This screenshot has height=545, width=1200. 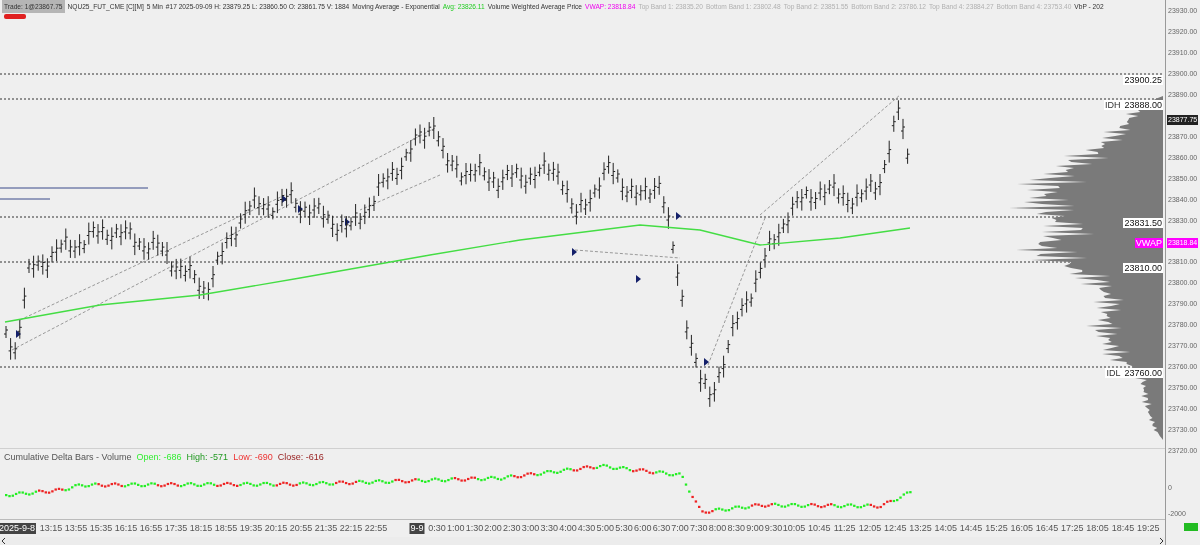 I want to click on time-label: 7:00, so click(x=680, y=529).